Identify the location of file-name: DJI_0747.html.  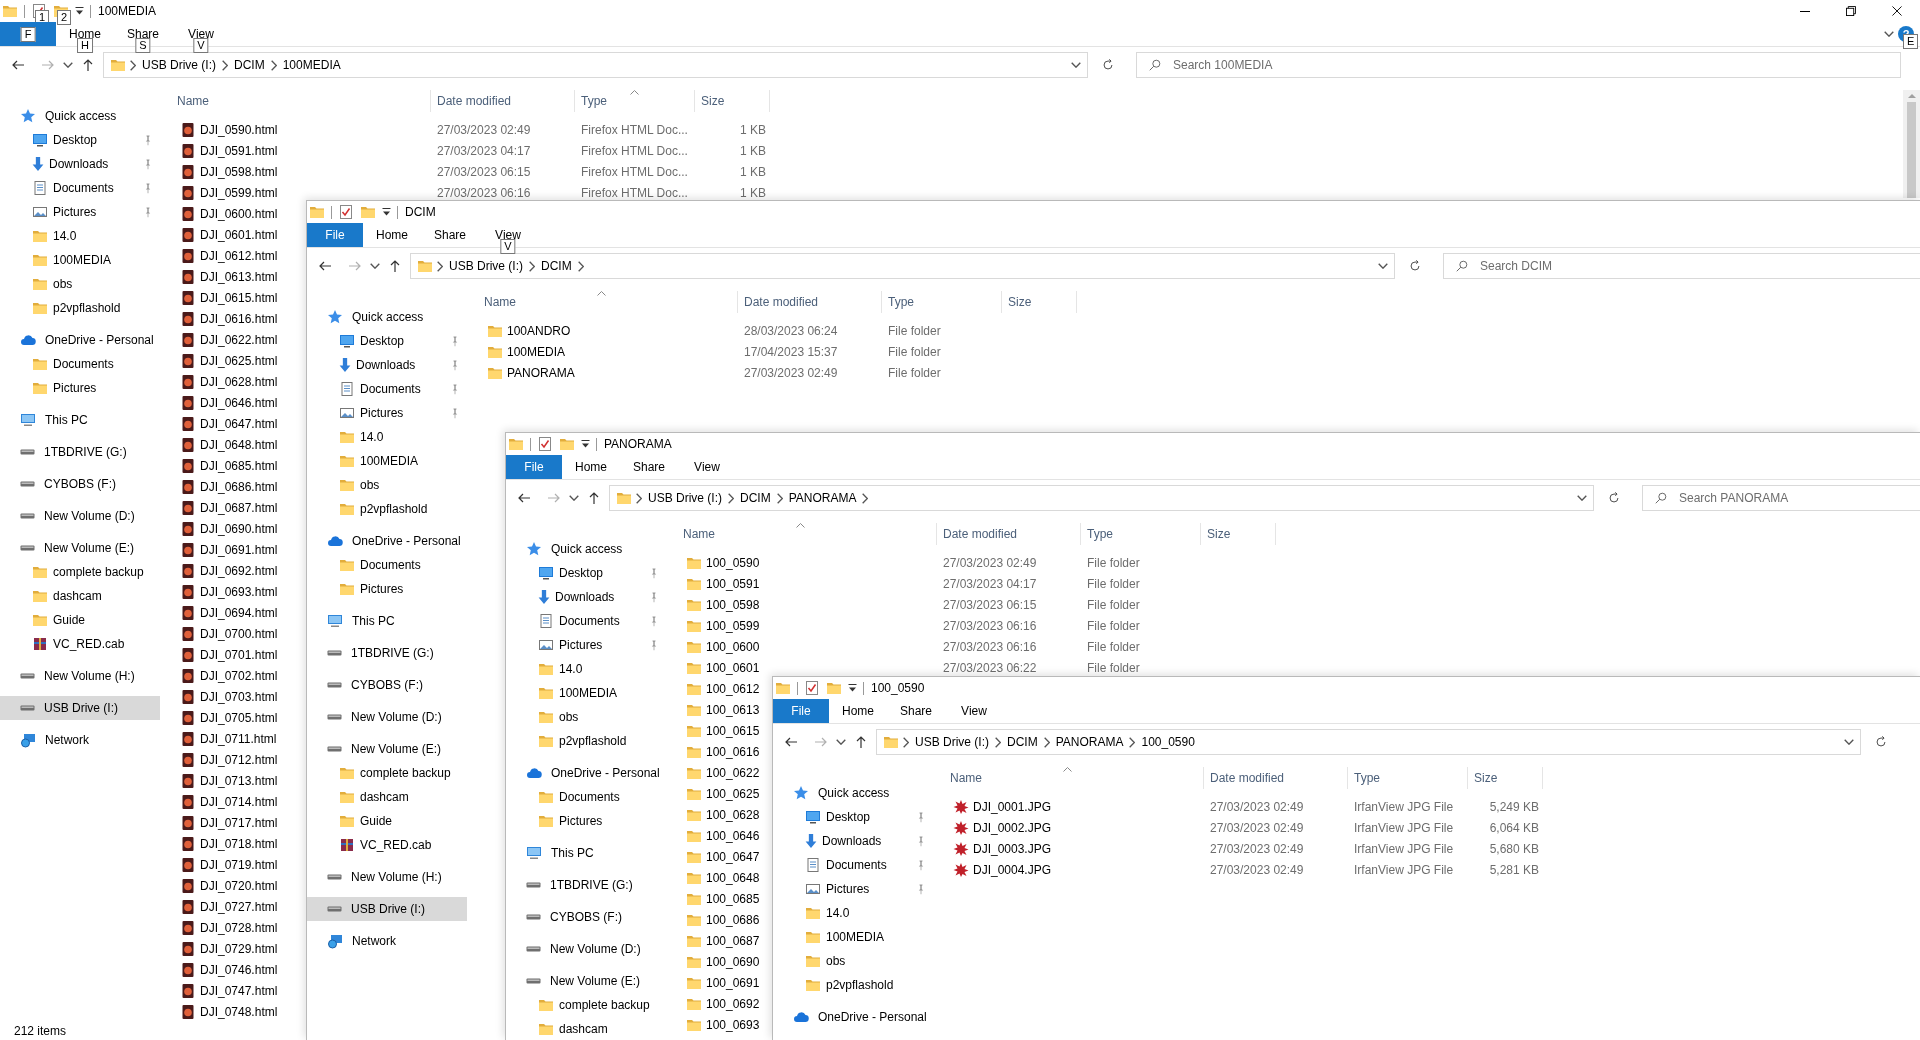
(239, 991).